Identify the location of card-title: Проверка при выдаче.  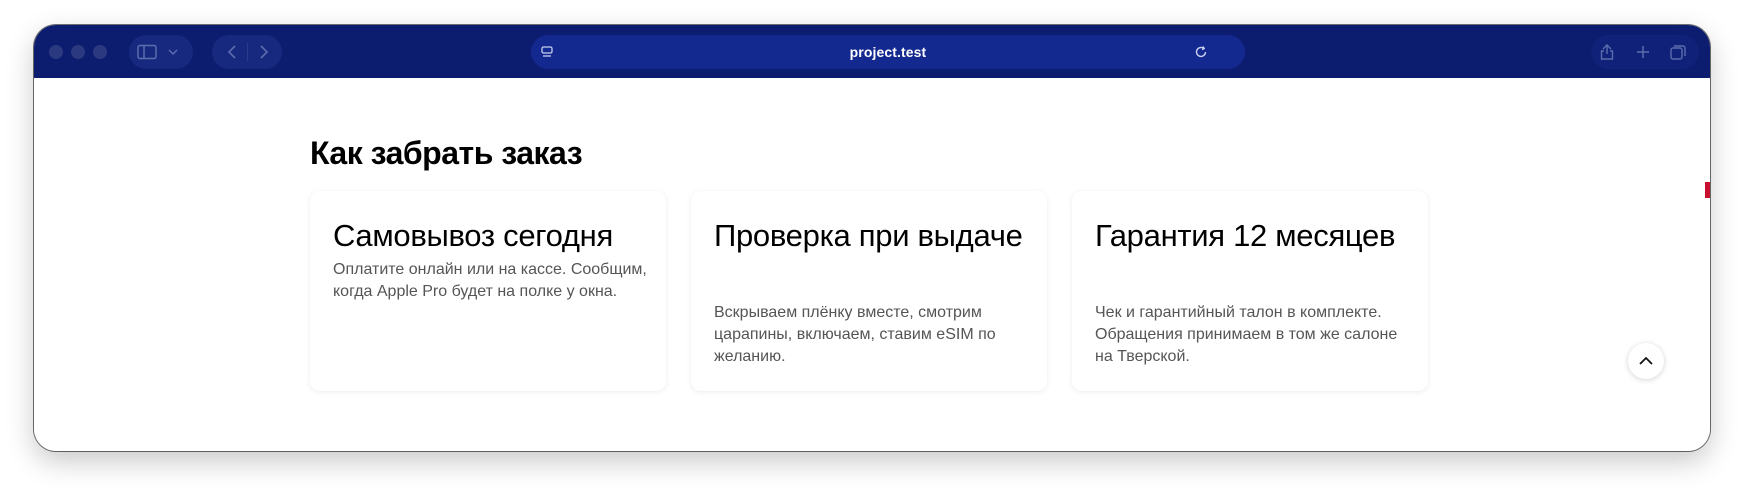
(868, 235).